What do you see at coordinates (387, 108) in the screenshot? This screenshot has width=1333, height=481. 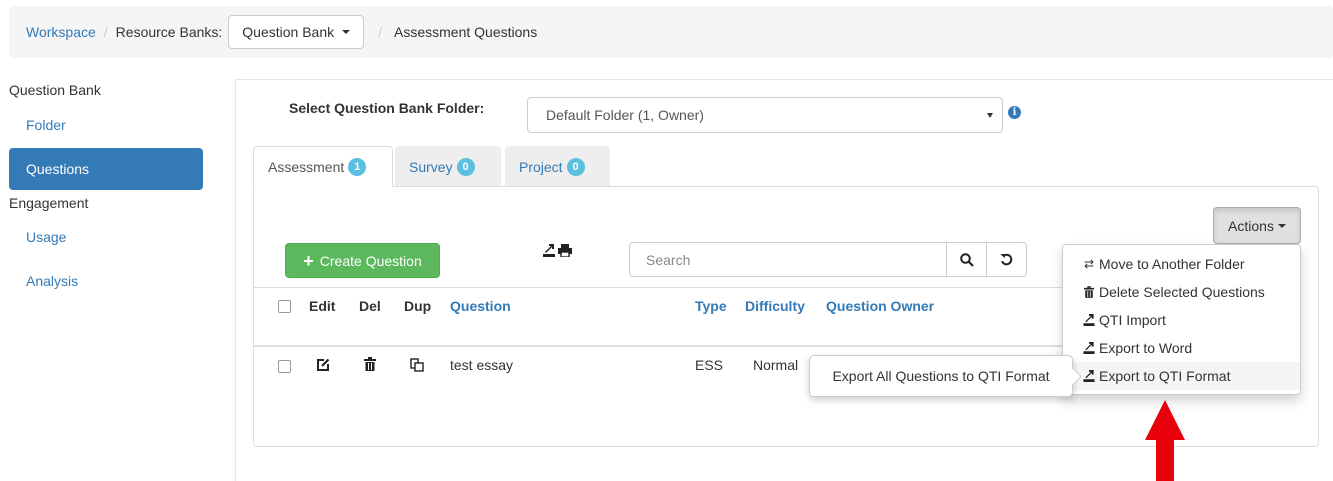 I see `folder-select-label: Select Question Bank Folder:` at bounding box center [387, 108].